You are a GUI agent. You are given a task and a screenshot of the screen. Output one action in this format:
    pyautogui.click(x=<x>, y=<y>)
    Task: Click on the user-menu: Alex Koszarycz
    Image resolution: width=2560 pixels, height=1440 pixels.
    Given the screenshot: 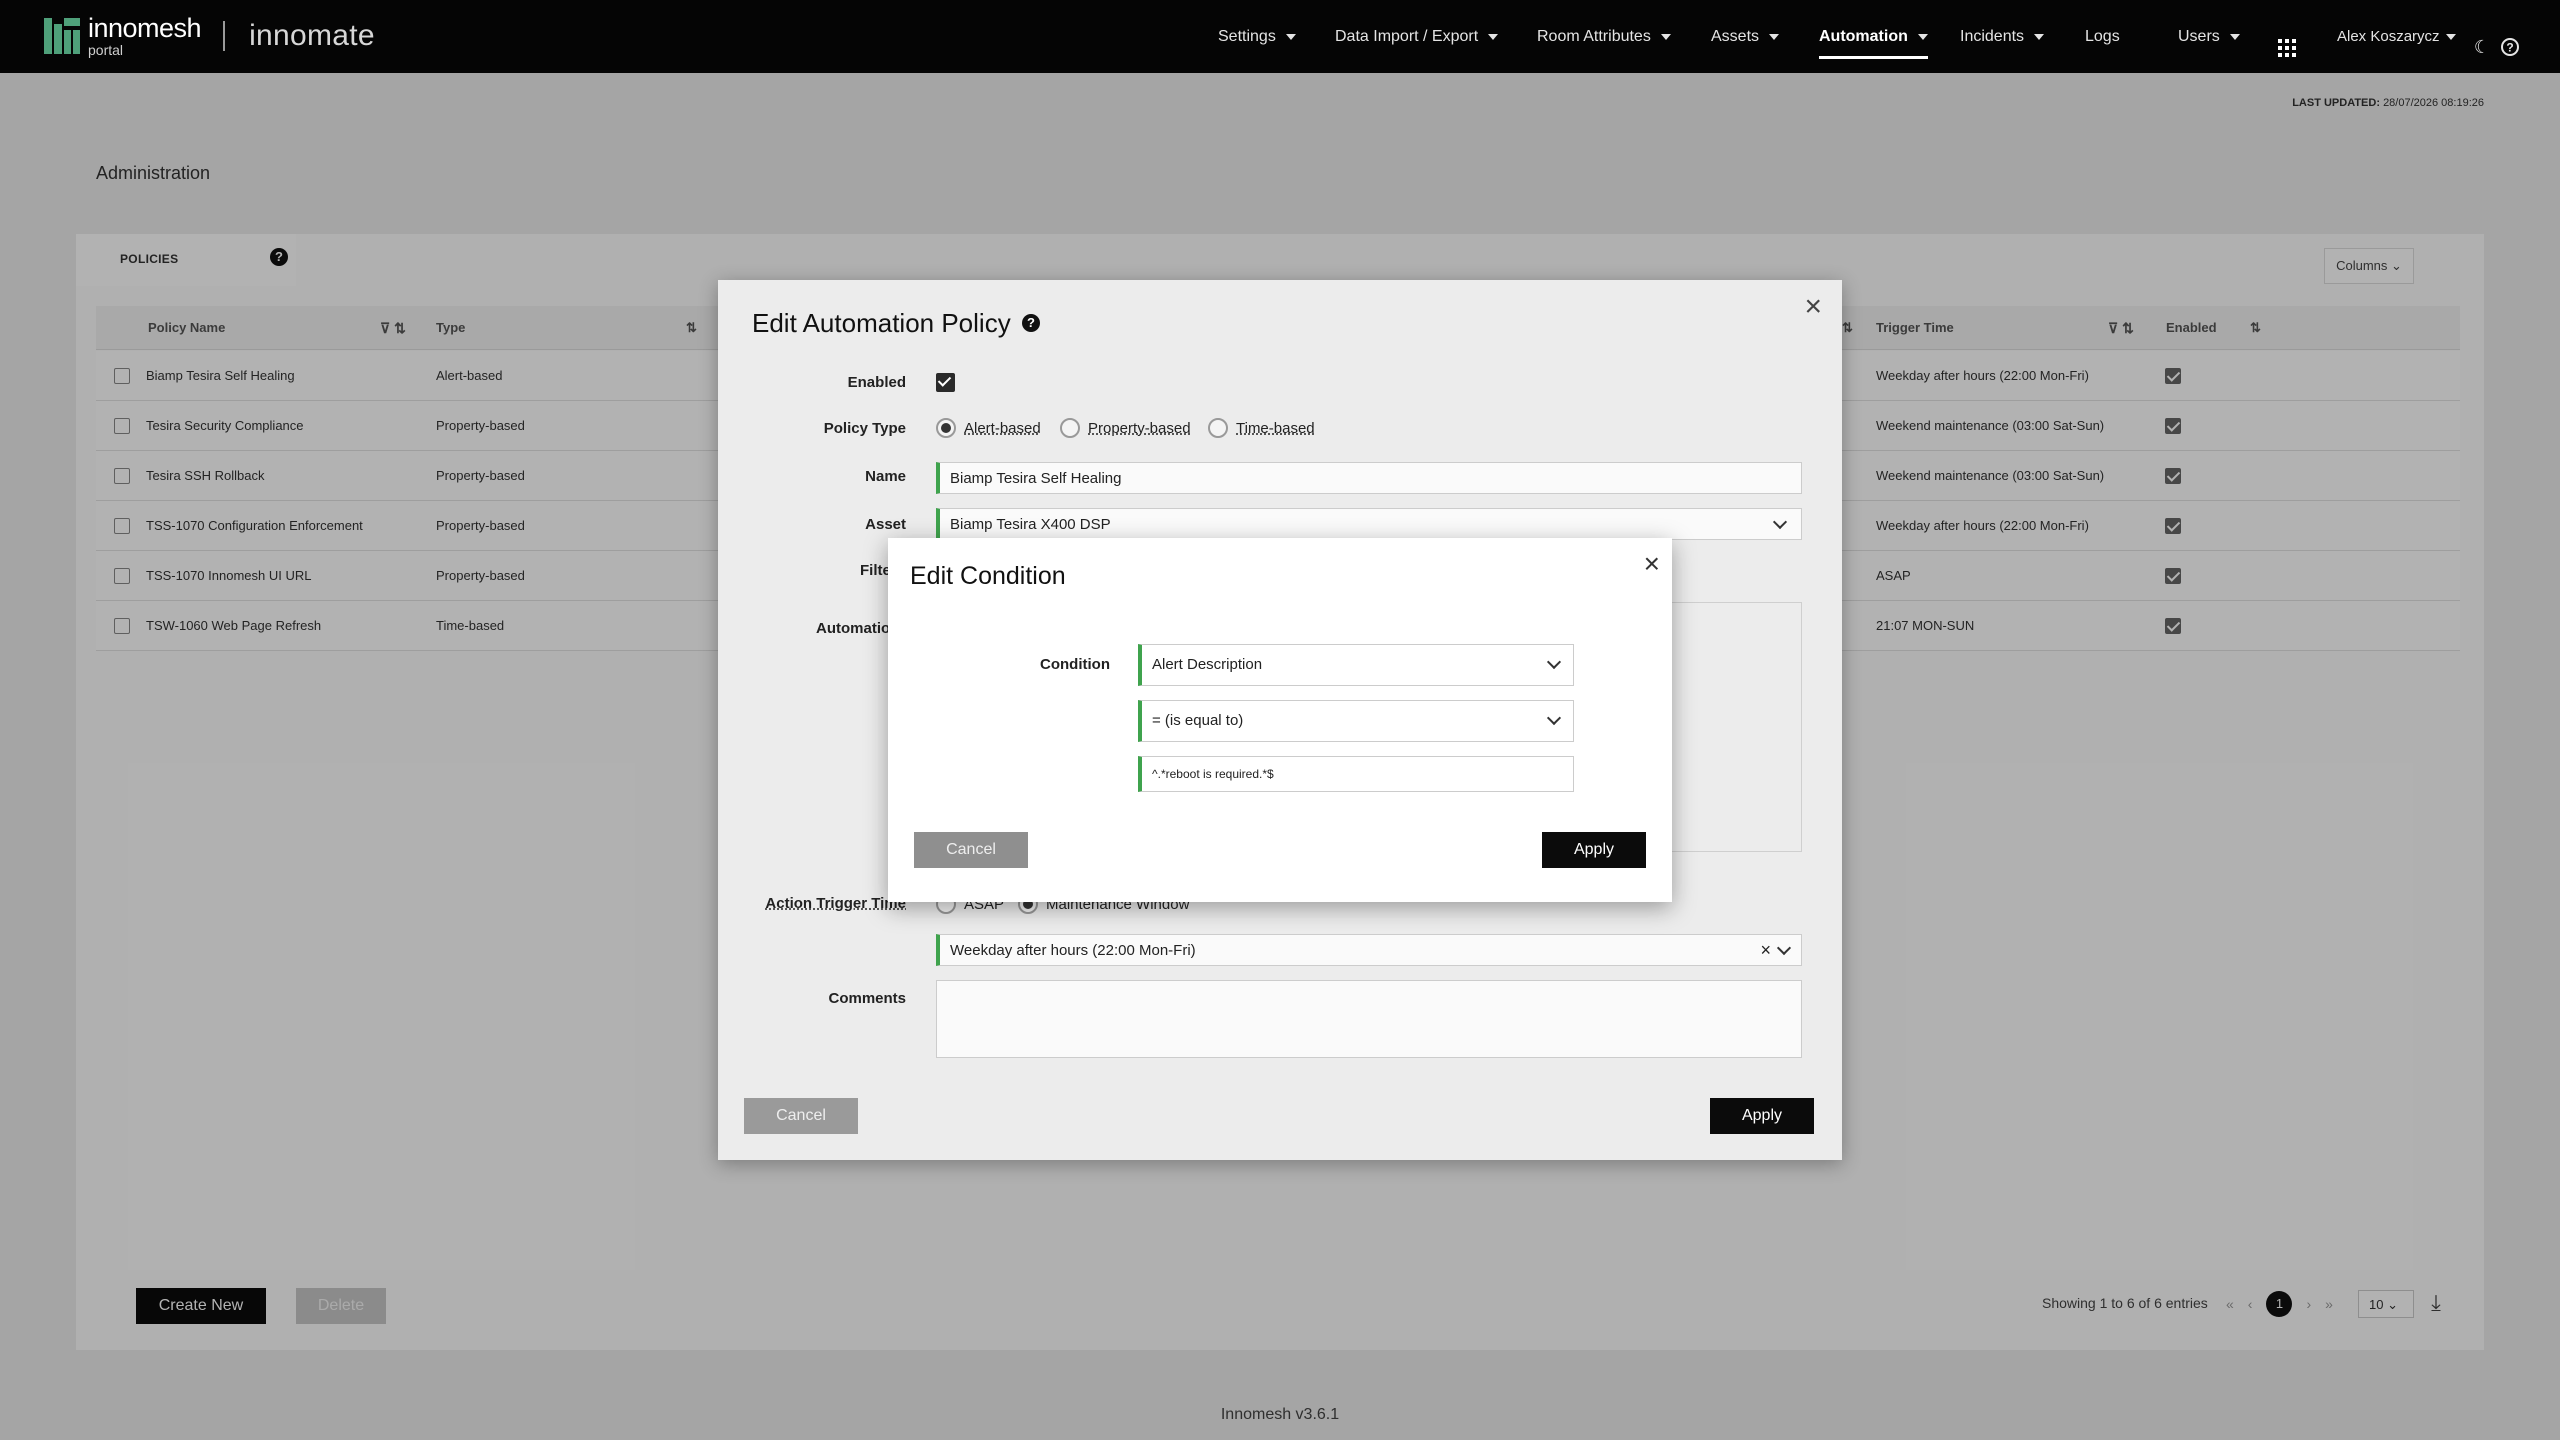 What is the action you would take?
    pyautogui.click(x=2396, y=36)
    